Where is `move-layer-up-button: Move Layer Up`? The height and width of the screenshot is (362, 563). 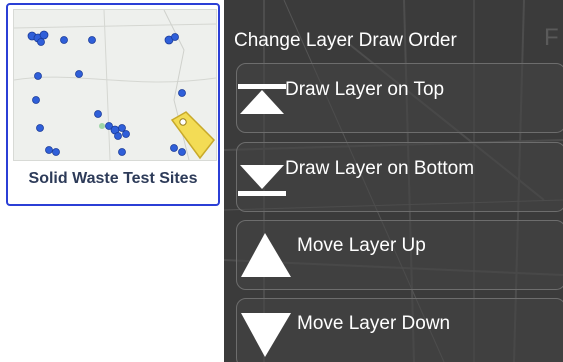 move-layer-up-button: Move Layer Up is located at coordinates (399, 255).